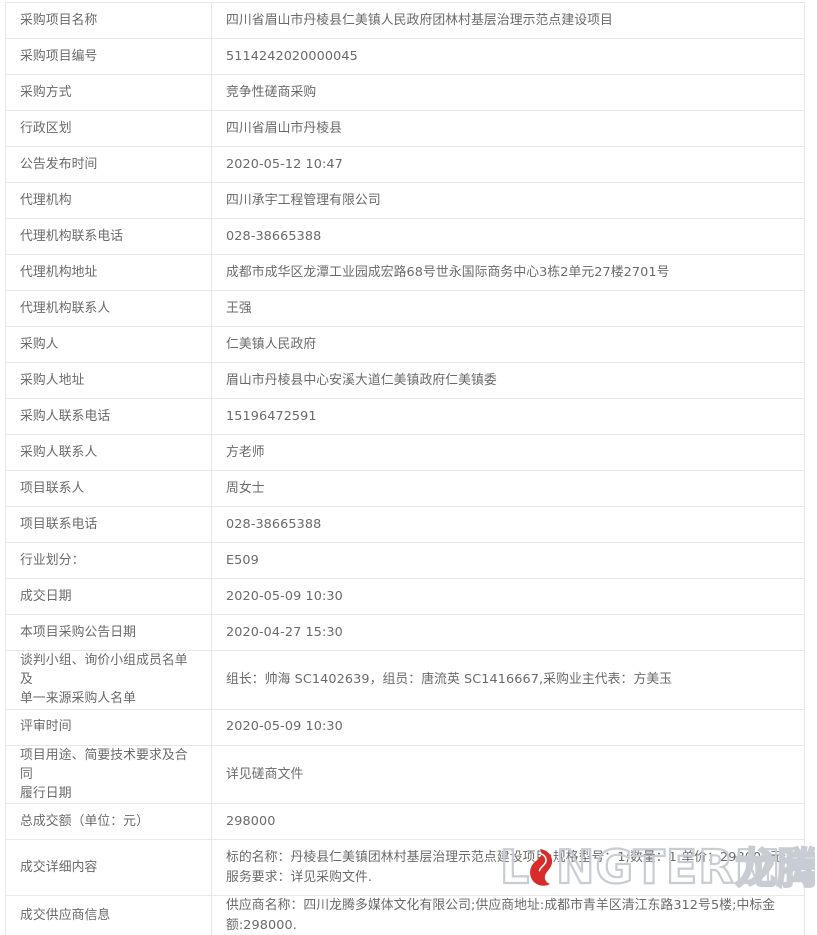 The image size is (817, 935). Describe the element at coordinates (508, 380) in the screenshot. I see `table-cell-value: 眉山市丹棱县中心安溪大道仁美镇政府仁美镇委` at that location.